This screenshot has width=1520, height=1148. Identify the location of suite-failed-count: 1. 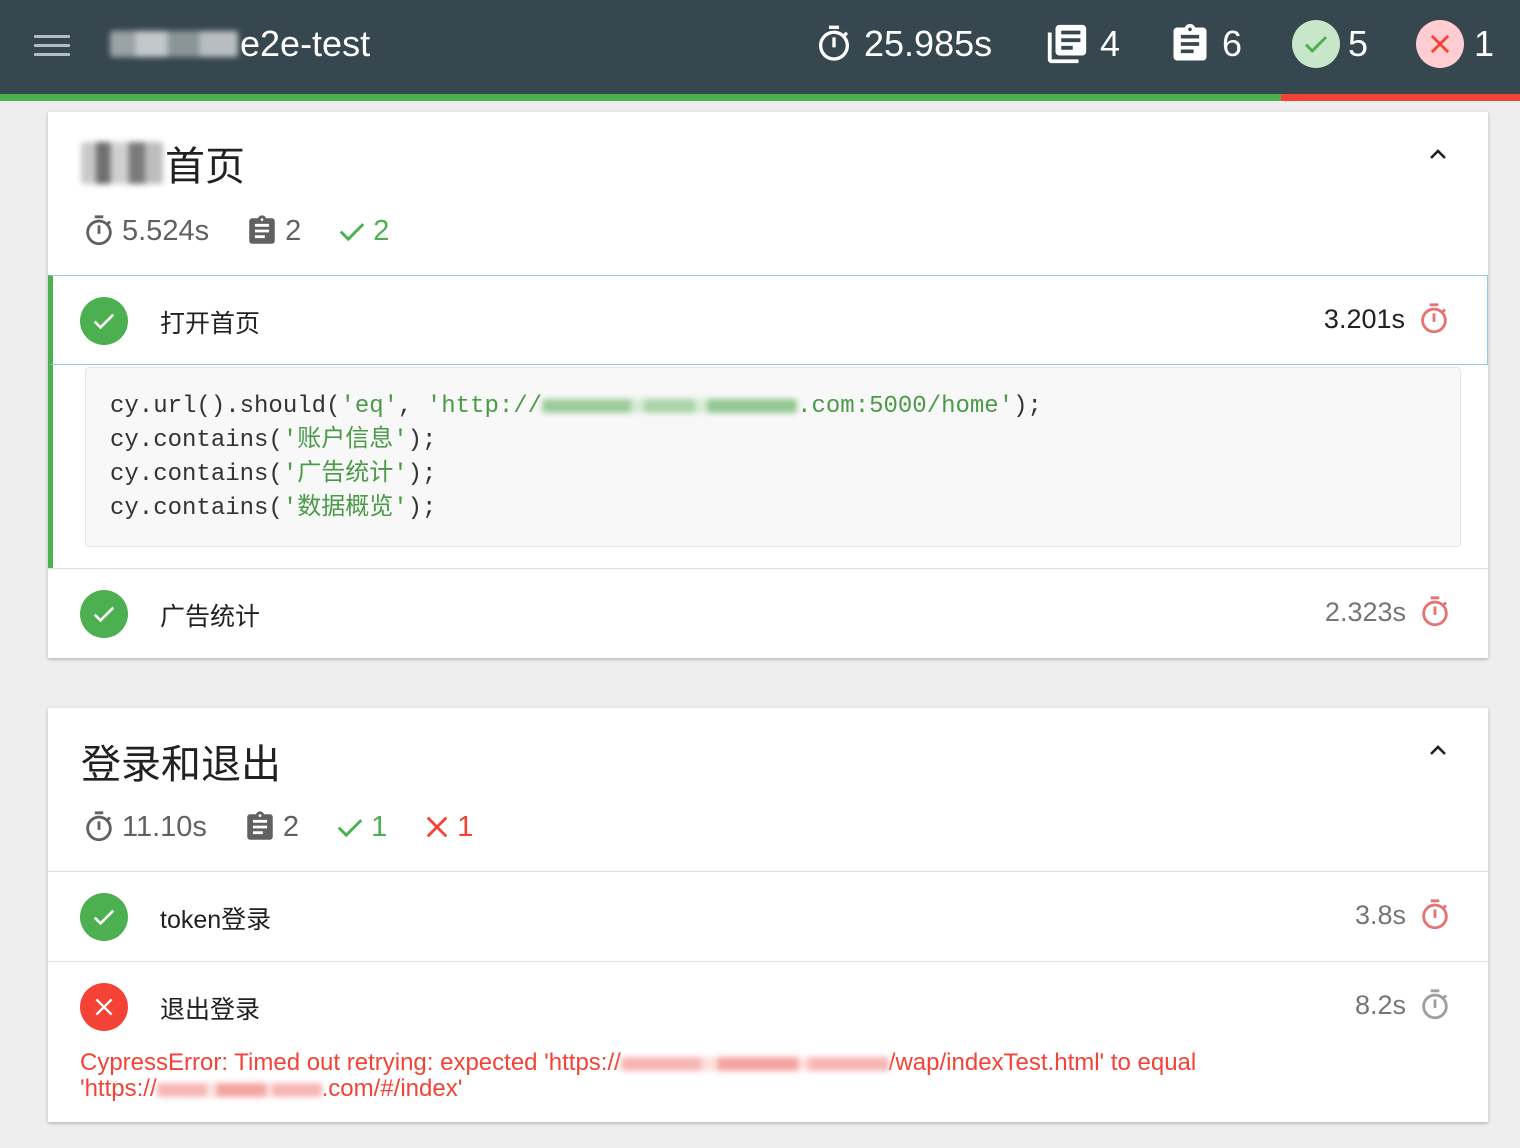
(448, 827).